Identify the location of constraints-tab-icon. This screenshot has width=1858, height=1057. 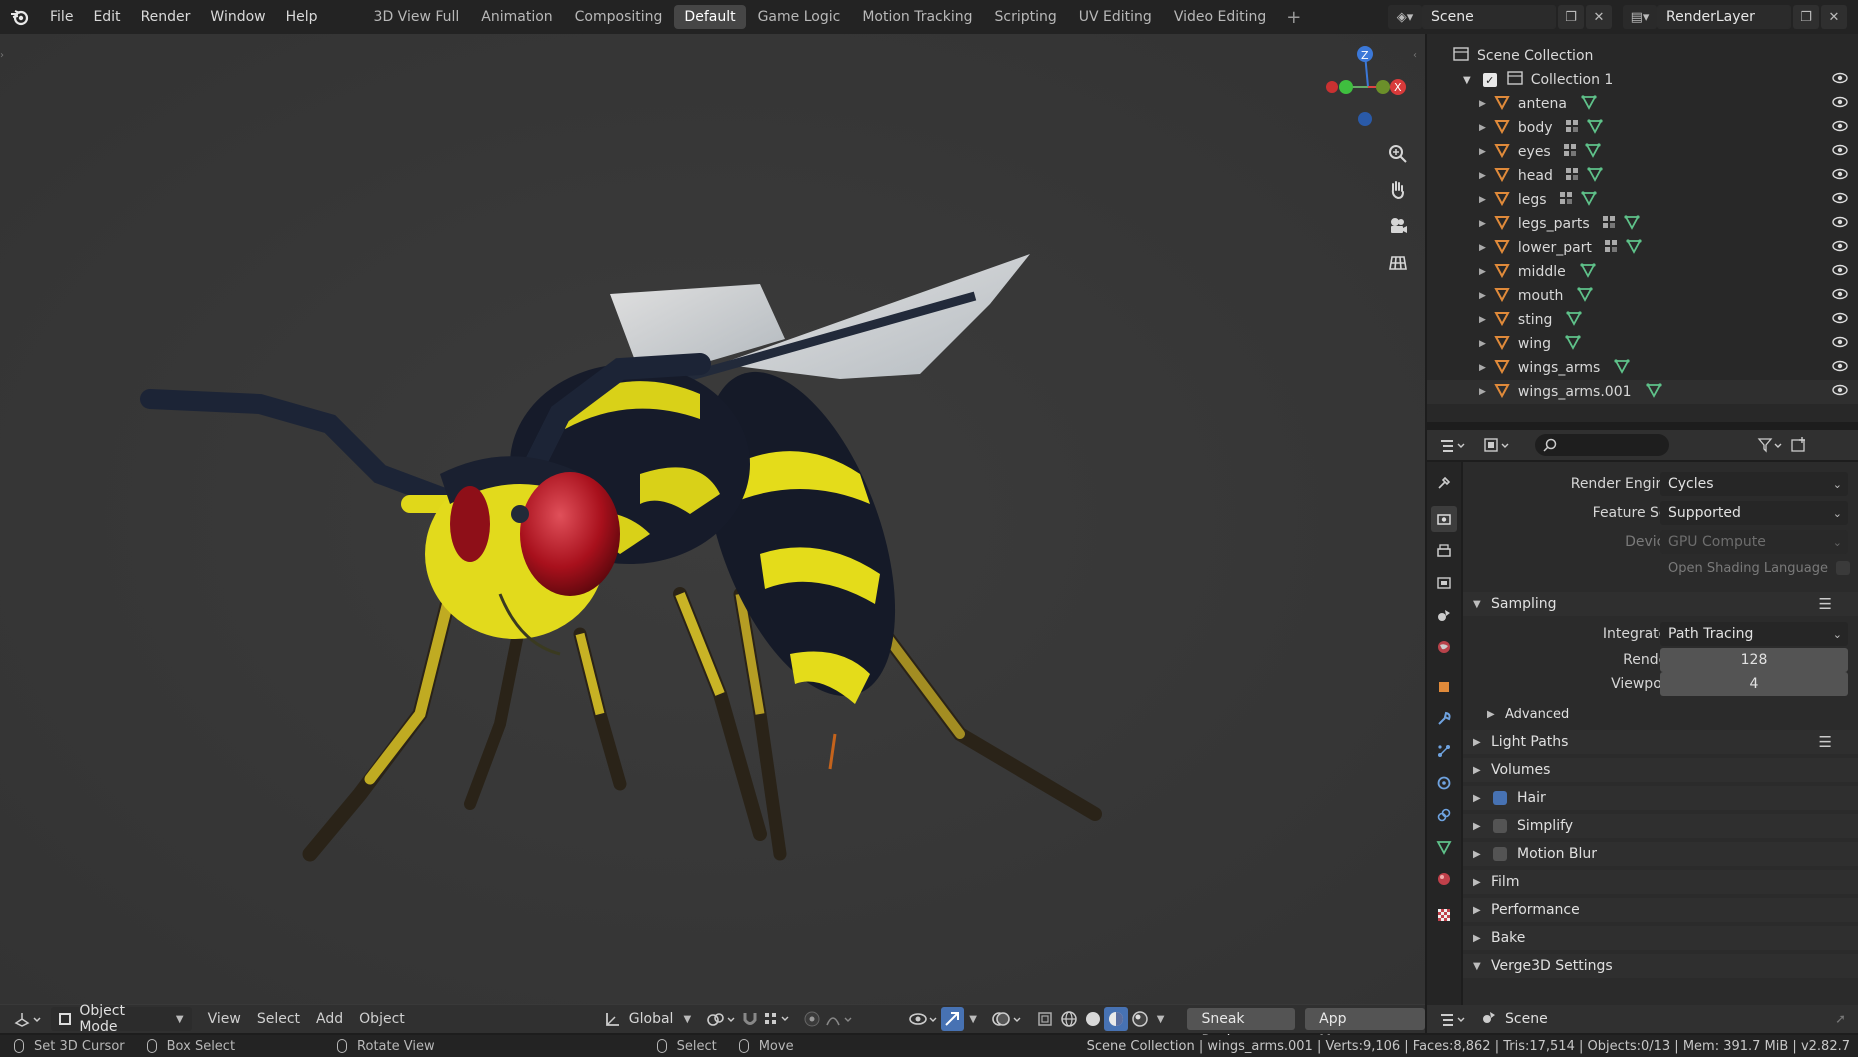
(1444, 815).